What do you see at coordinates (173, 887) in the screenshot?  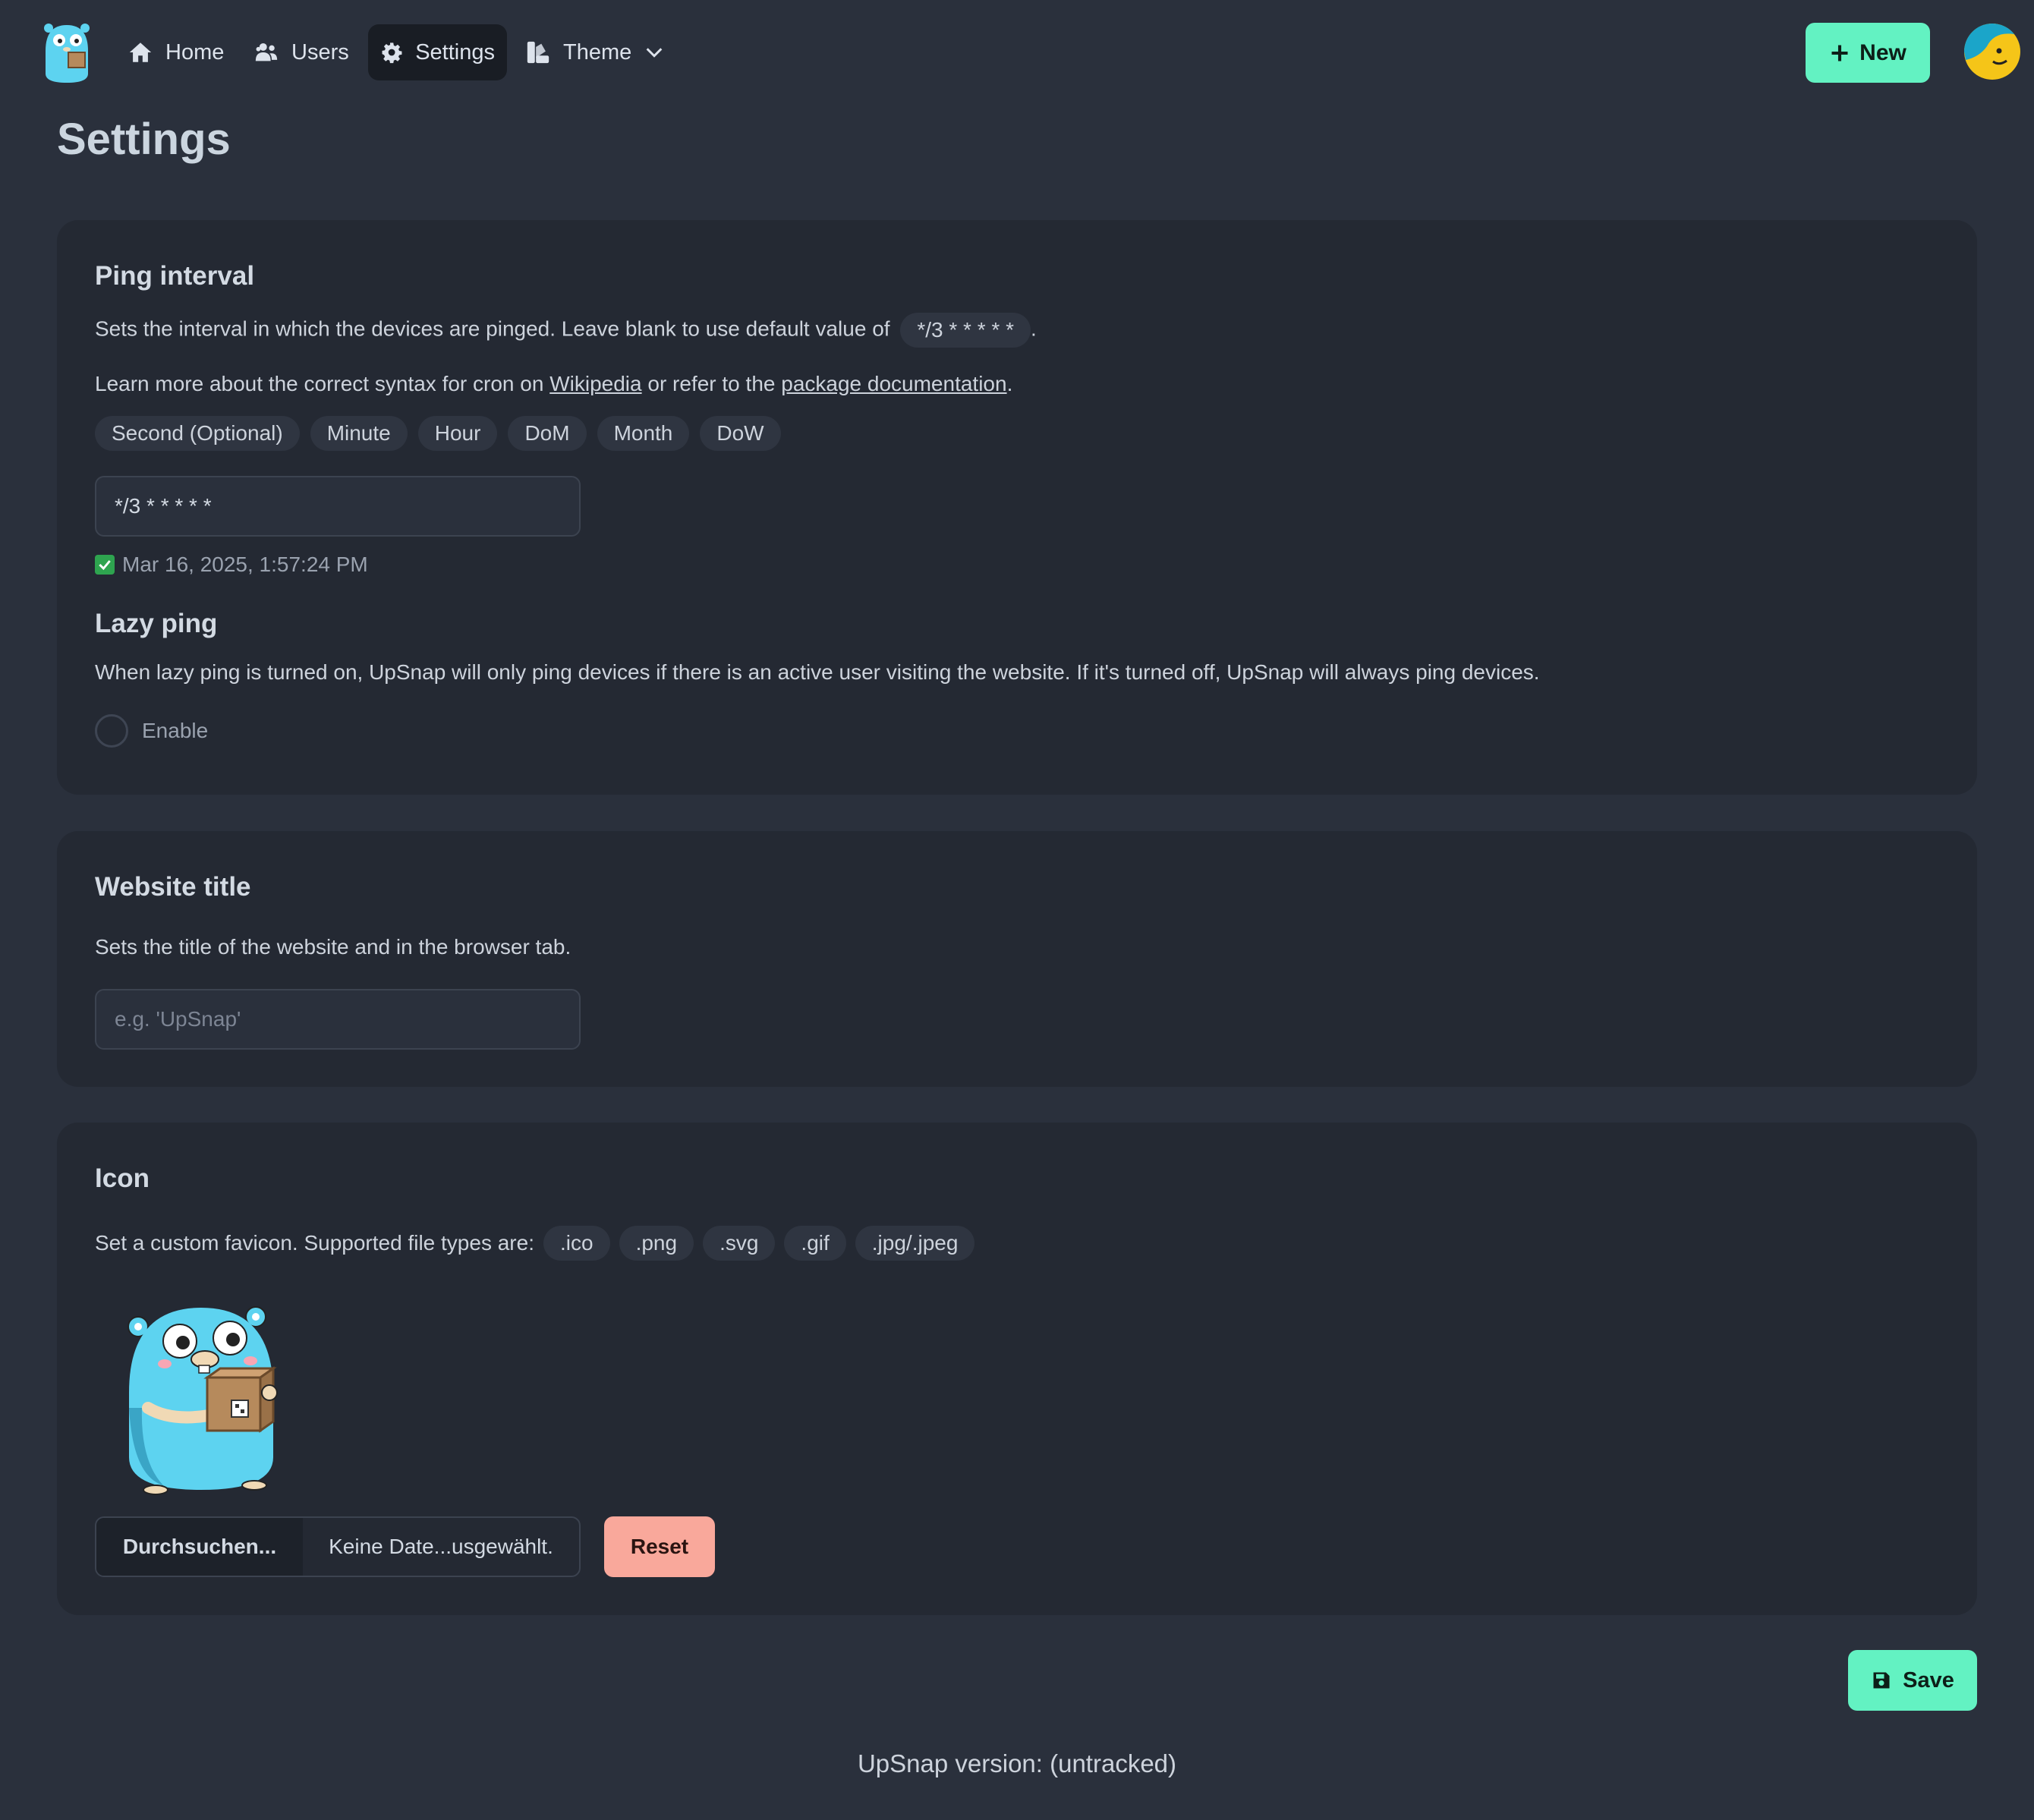 I see `website-title-heading: Website title` at bounding box center [173, 887].